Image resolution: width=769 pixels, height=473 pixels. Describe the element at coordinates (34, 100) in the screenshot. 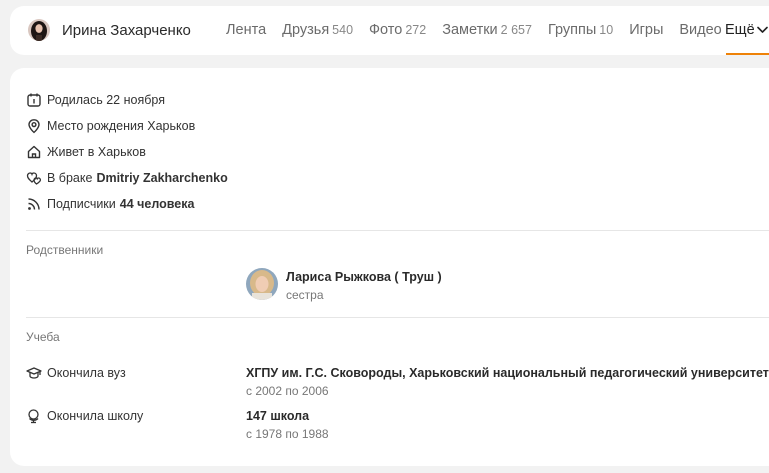

I see `calendar-icon` at that location.